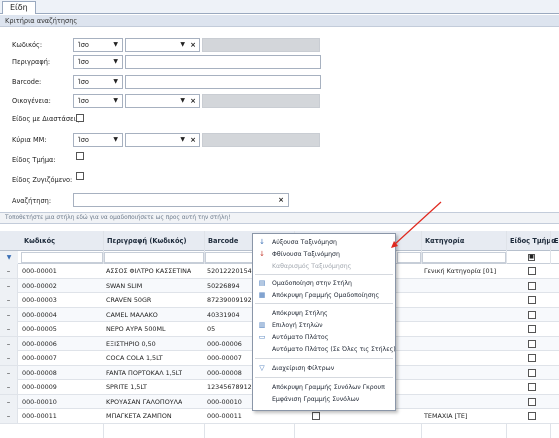 This screenshot has height=438, width=559. Describe the element at coordinates (223, 82) in the screenshot. I see `barcode-field` at that location.